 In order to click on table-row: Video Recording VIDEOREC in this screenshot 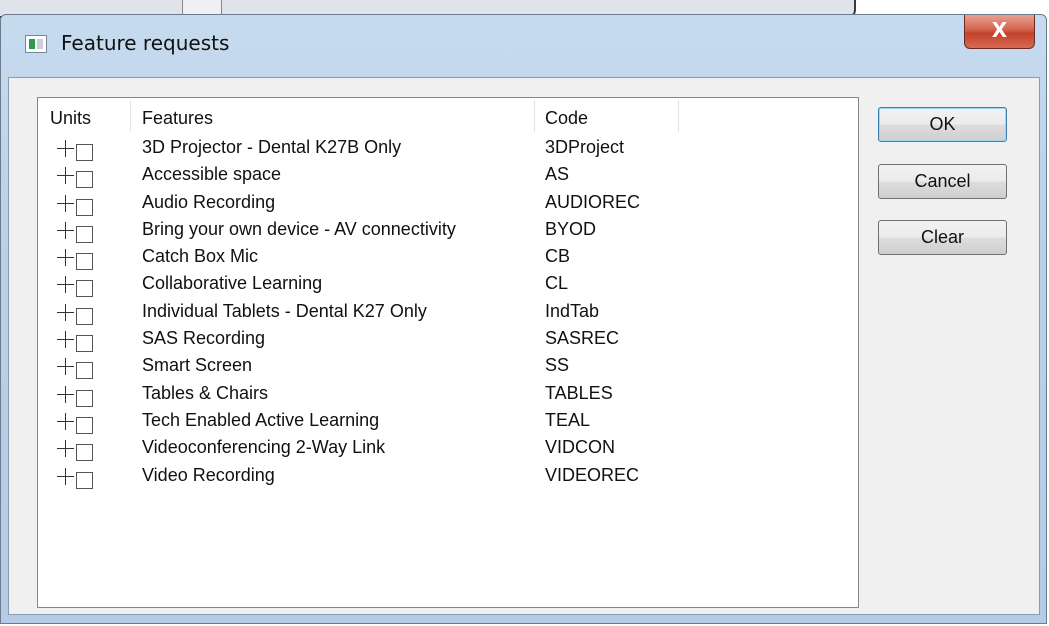, I will do `click(448, 477)`.